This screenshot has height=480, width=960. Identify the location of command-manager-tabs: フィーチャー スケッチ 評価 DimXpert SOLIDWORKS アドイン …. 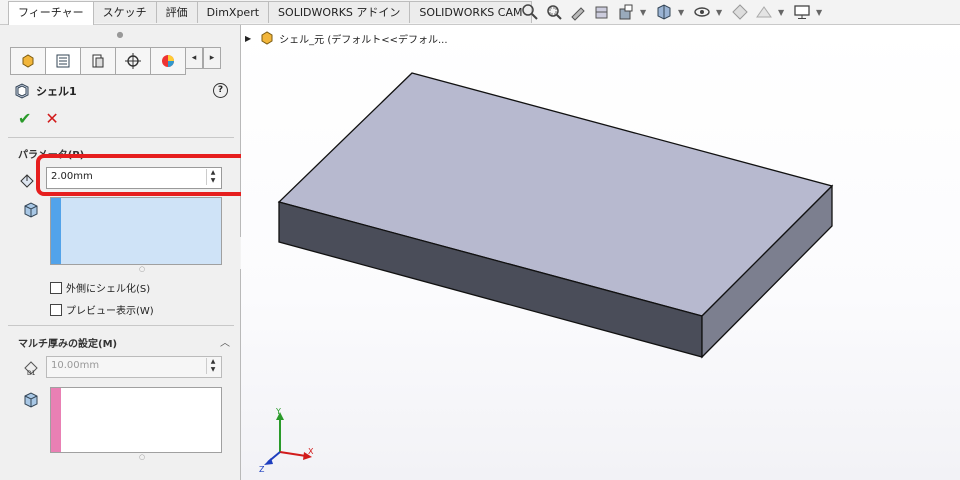
(270, 13).